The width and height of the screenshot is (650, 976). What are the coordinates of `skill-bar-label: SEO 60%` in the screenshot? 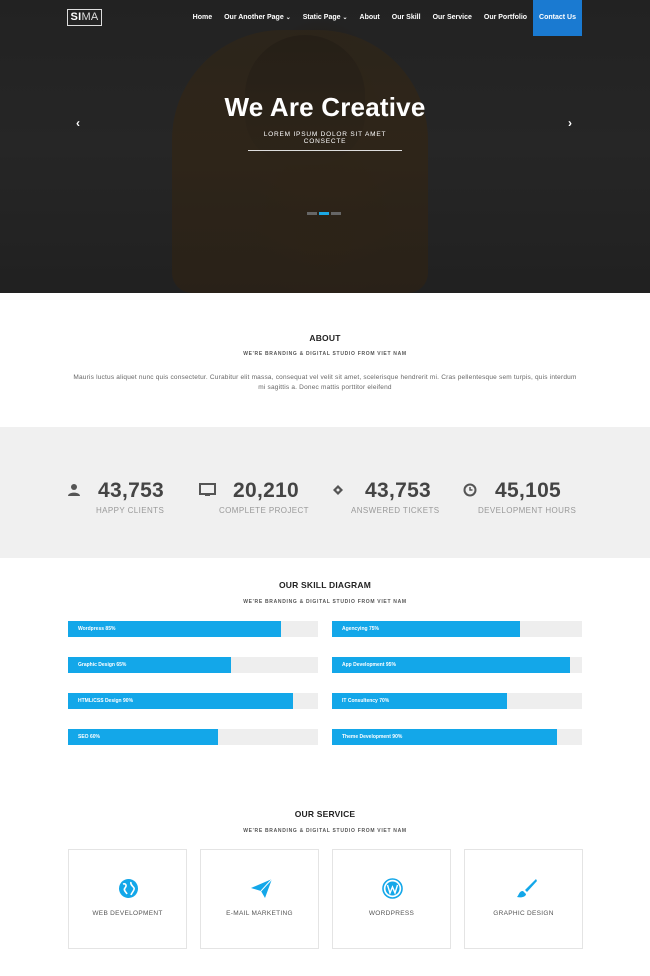 It's located at (89, 737).